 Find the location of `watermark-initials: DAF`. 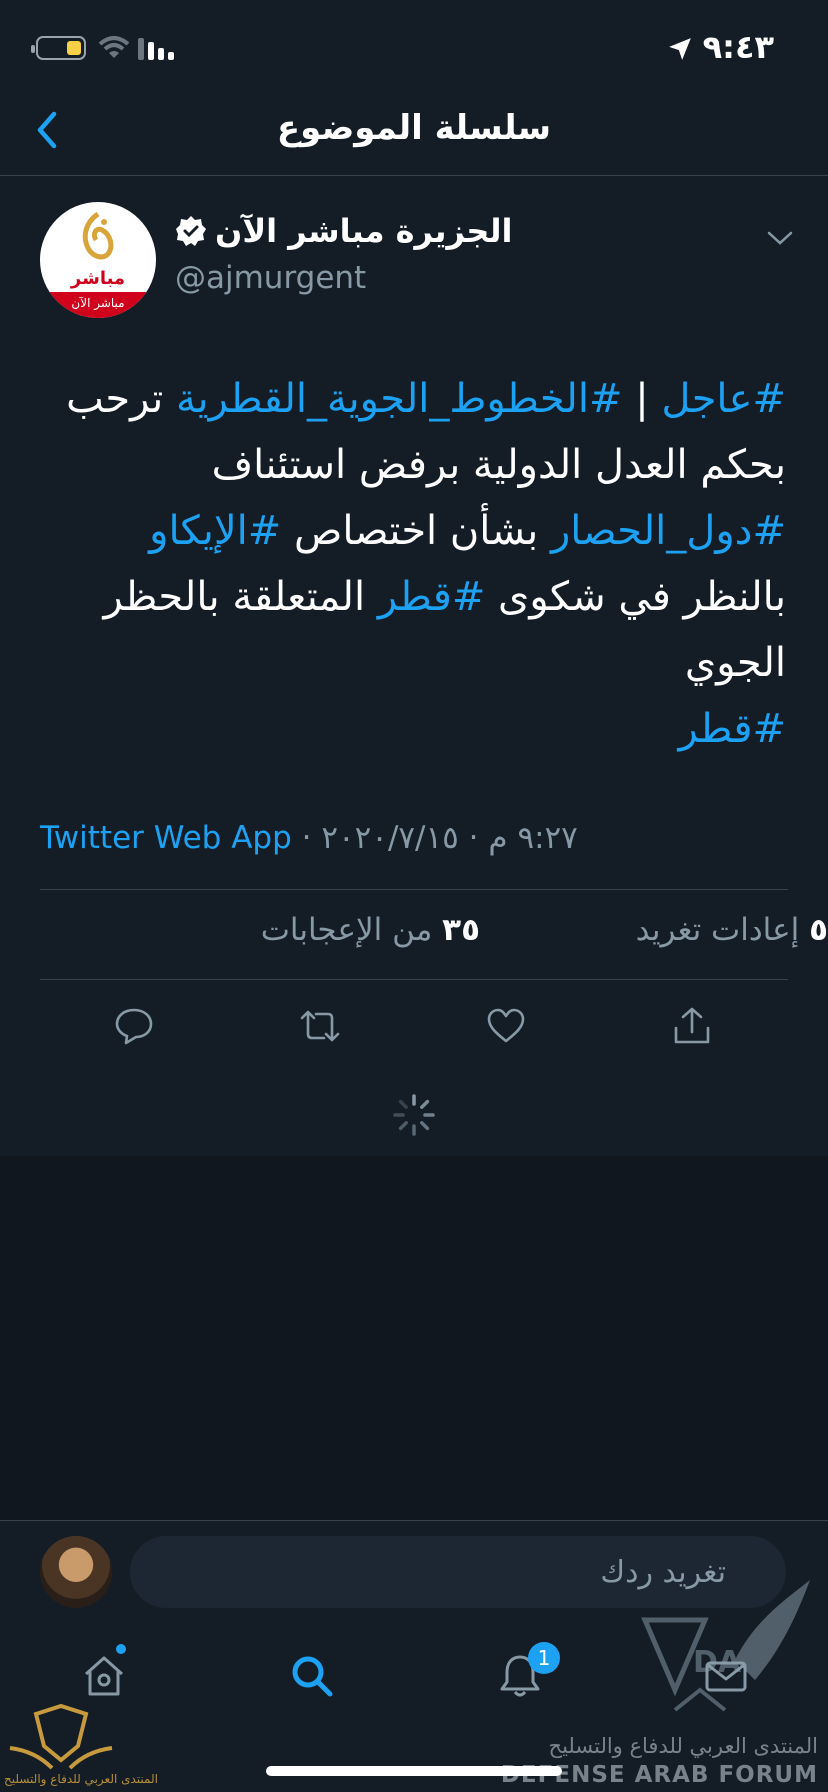

watermark-initials: DAF is located at coordinates (727, 1662).